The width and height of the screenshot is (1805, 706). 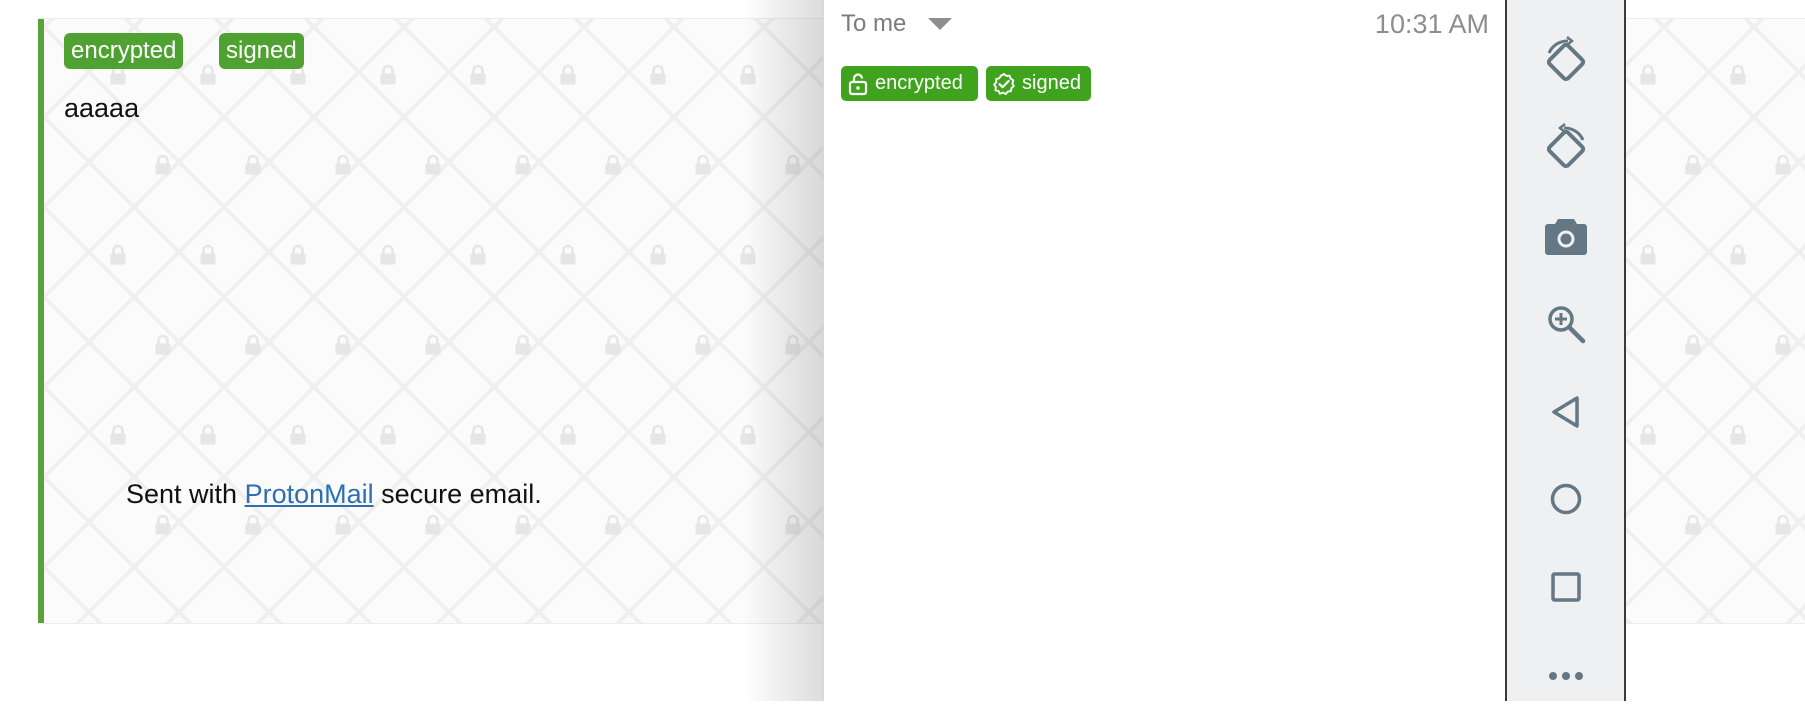 I want to click on camera-icon, so click(x=1565, y=237).